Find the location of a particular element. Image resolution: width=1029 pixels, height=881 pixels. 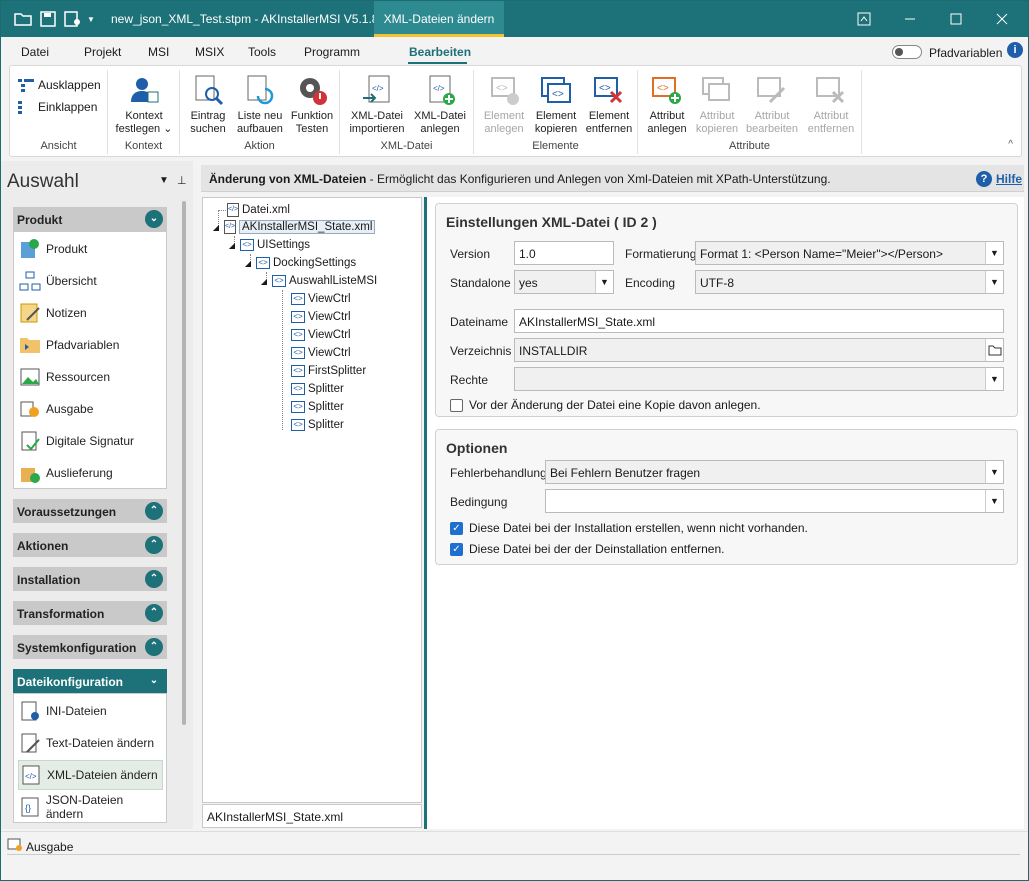

nav-digitale-signatur: Digitale Signatur is located at coordinates (90, 441).